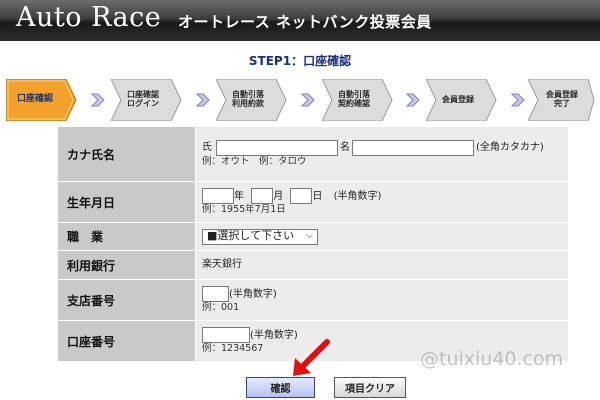 The width and height of the screenshot is (600, 400). Describe the element at coordinates (253, 294) in the screenshot. I see `branch-note: (半角数字)` at that location.